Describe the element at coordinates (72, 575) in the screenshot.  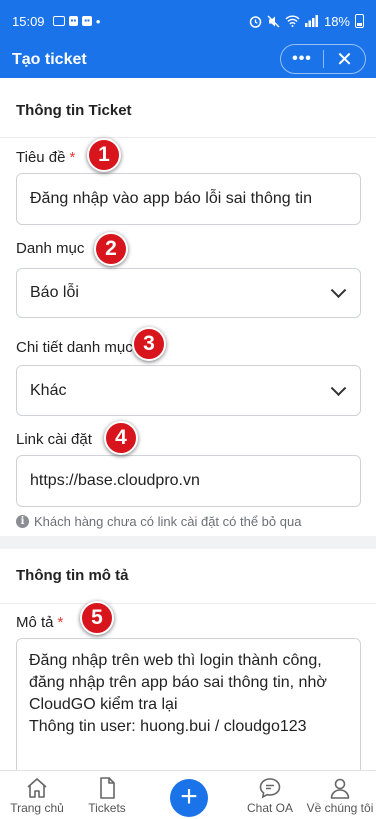
I see `description-section-title: Thông tin mô tả` at that location.